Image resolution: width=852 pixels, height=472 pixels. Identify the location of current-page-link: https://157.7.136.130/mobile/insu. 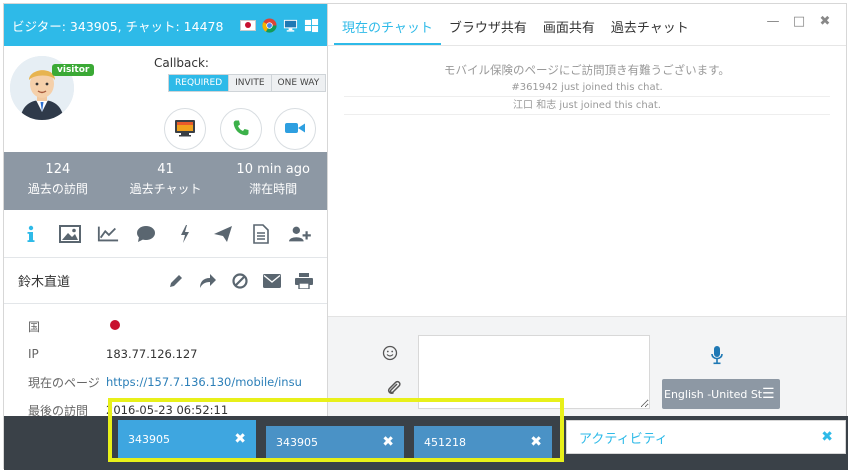
(204, 382).